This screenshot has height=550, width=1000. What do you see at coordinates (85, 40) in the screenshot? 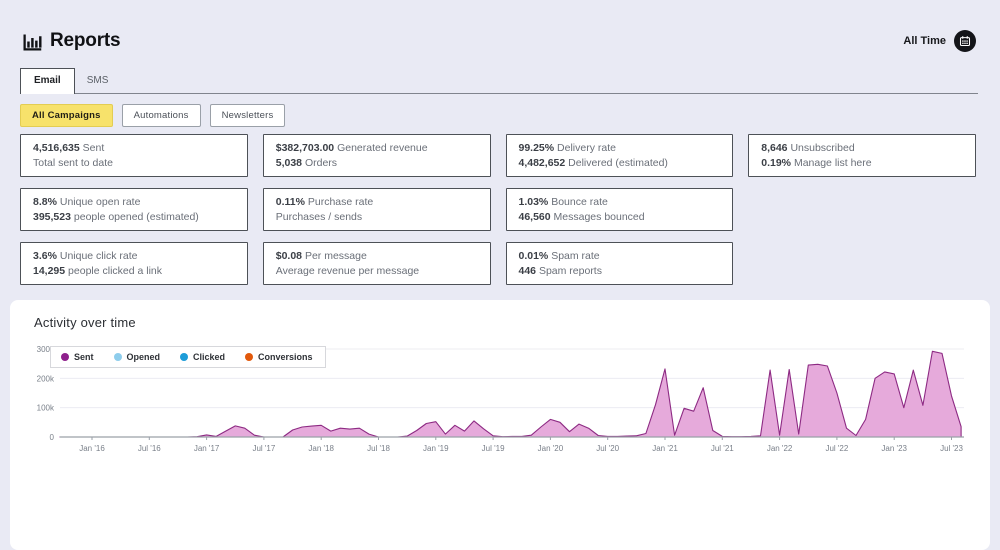
I see `page-title: Reports` at bounding box center [85, 40].